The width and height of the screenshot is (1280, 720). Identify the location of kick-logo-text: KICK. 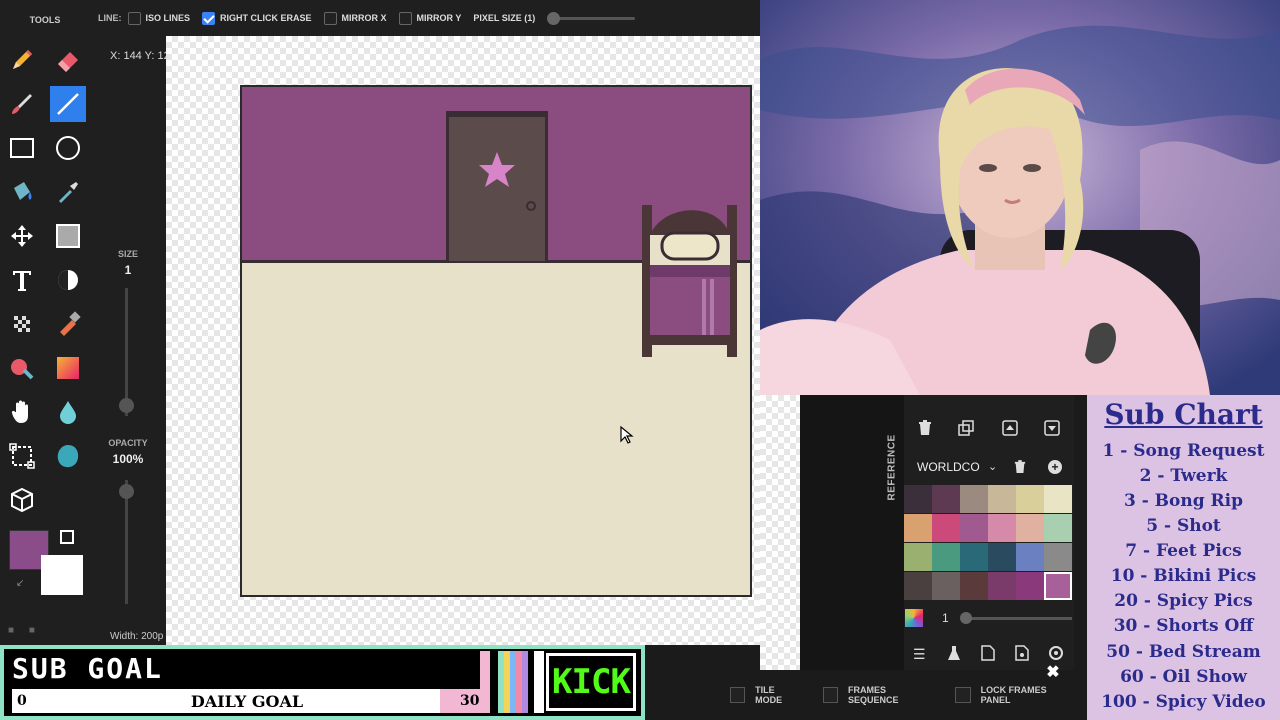
(591, 682).